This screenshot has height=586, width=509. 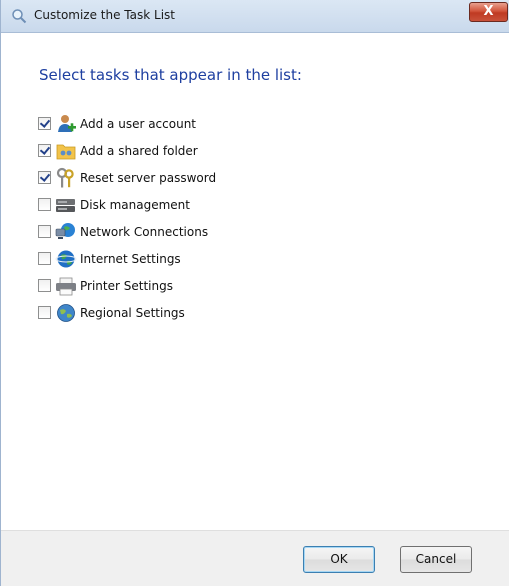 What do you see at coordinates (44, 231) in the screenshot?
I see `network-connections-checkbox` at bounding box center [44, 231].